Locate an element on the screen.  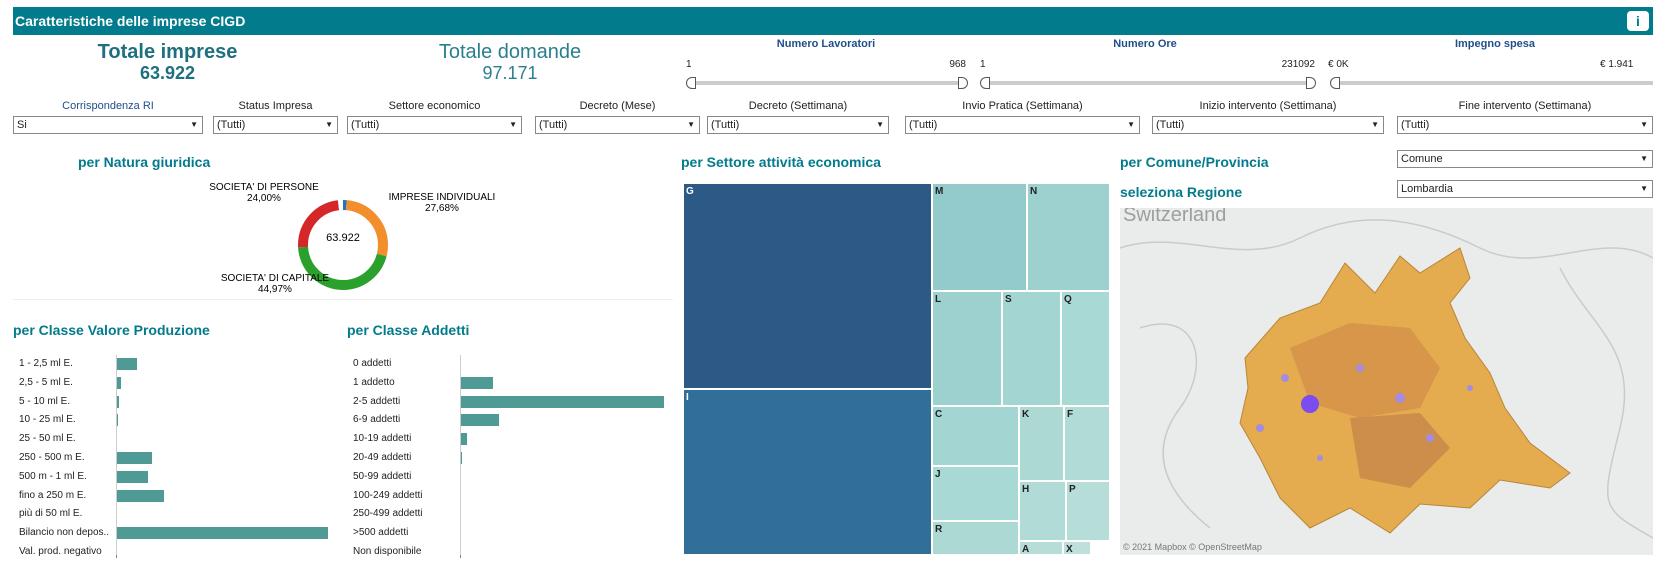
slider-ore-min-handle is located at coordinates (985, 83).